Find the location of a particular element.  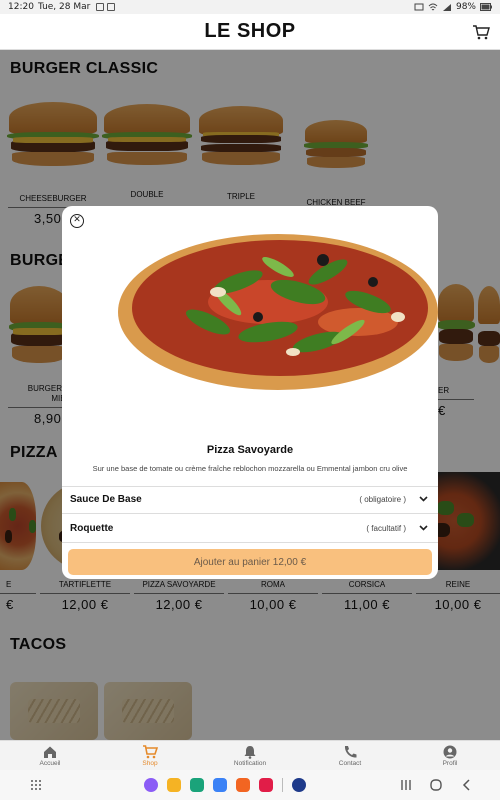

option-label: Roquette is located at coordinates (92, 528).